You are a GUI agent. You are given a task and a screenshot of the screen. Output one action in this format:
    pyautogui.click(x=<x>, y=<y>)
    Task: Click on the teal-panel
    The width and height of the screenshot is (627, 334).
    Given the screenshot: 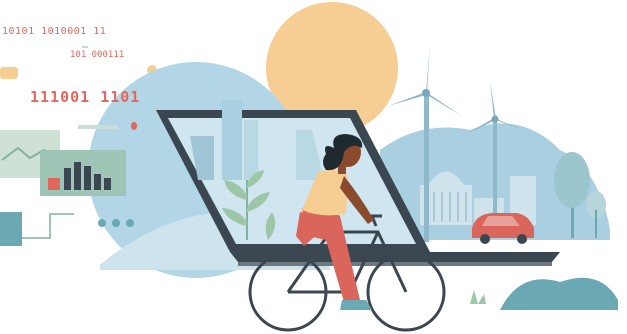 What is the action you would take?
    pyautogui.click(x=11, y=229)
    